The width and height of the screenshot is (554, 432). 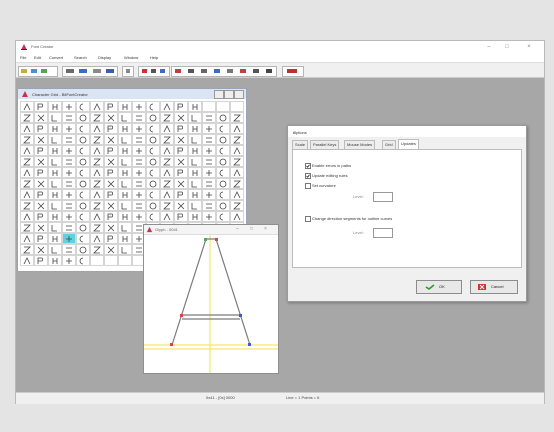 I want to click on menu-display: Display, so click(x=104, y=57).